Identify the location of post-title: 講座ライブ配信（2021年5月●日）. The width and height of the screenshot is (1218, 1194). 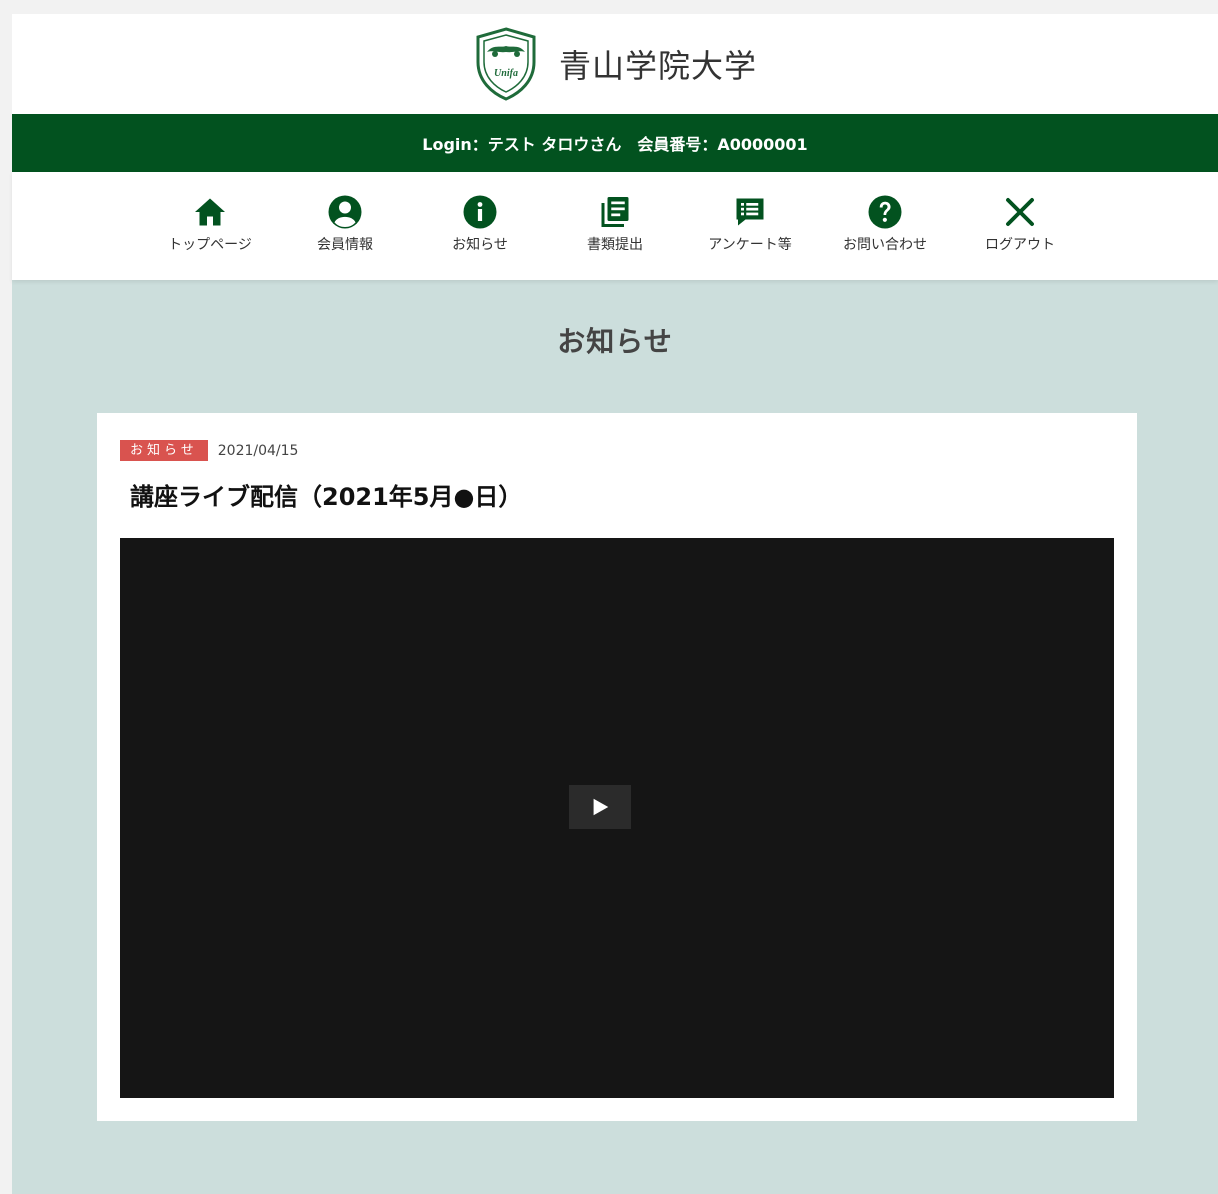
(326, 497).